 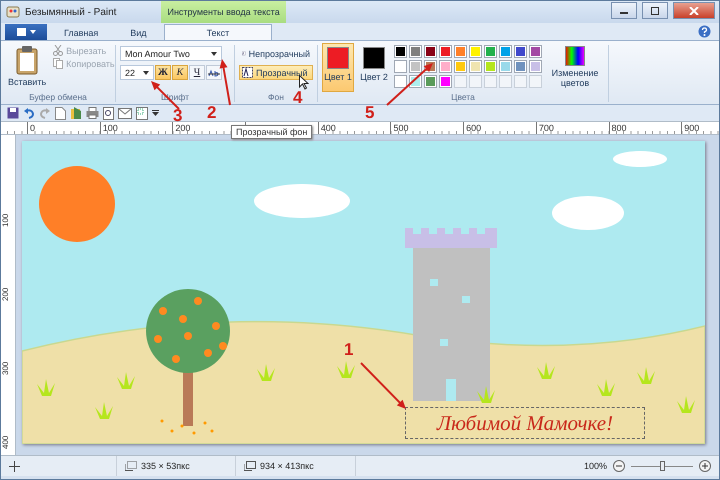 I want to click on bold-button: Ж, so click(x=163, y=72).